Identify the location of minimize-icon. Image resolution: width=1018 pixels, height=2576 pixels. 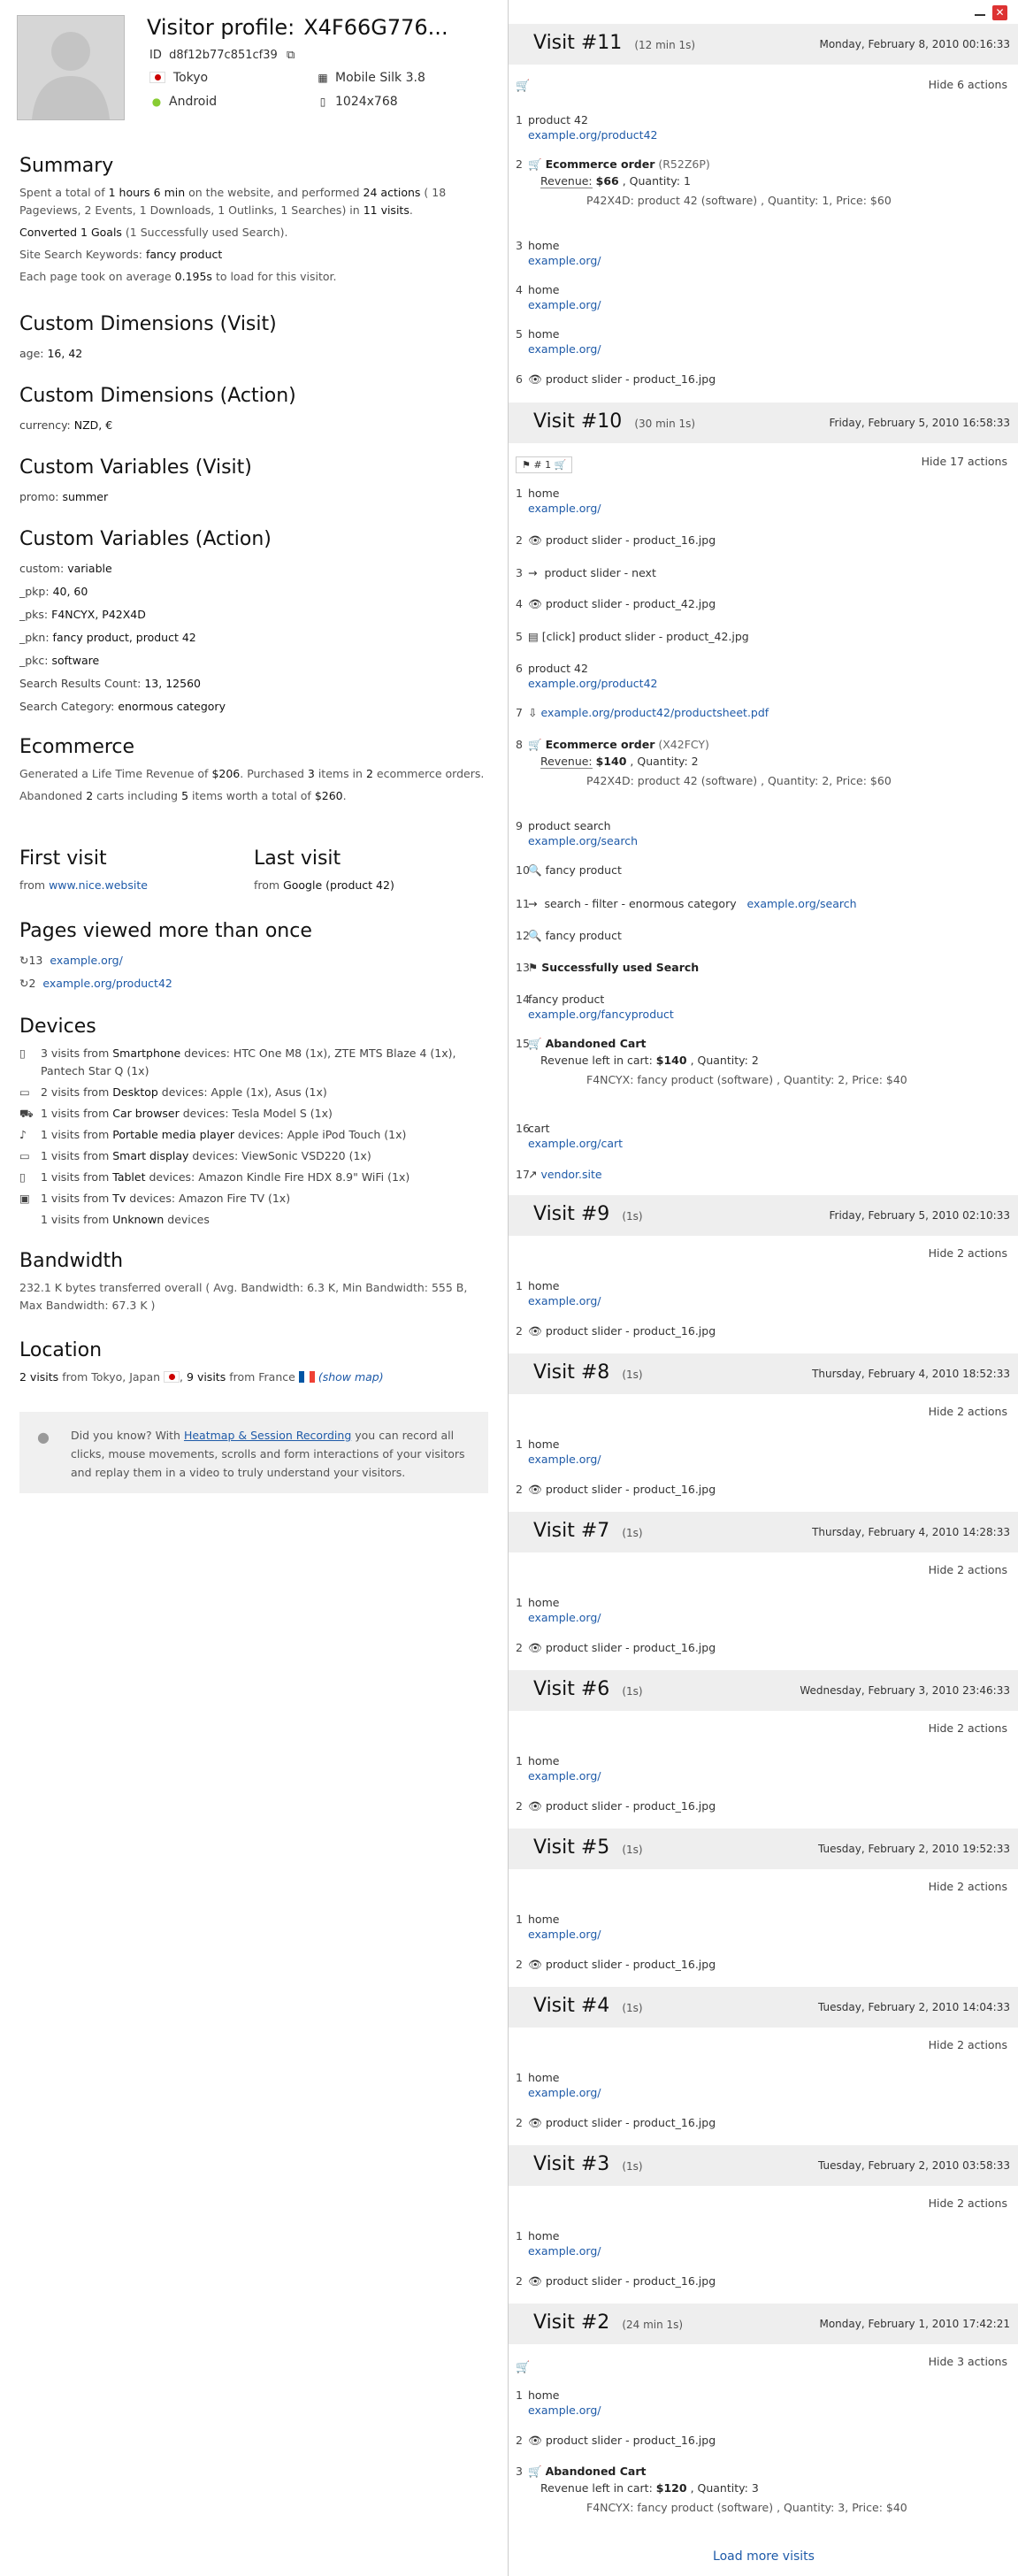
(979, 11).